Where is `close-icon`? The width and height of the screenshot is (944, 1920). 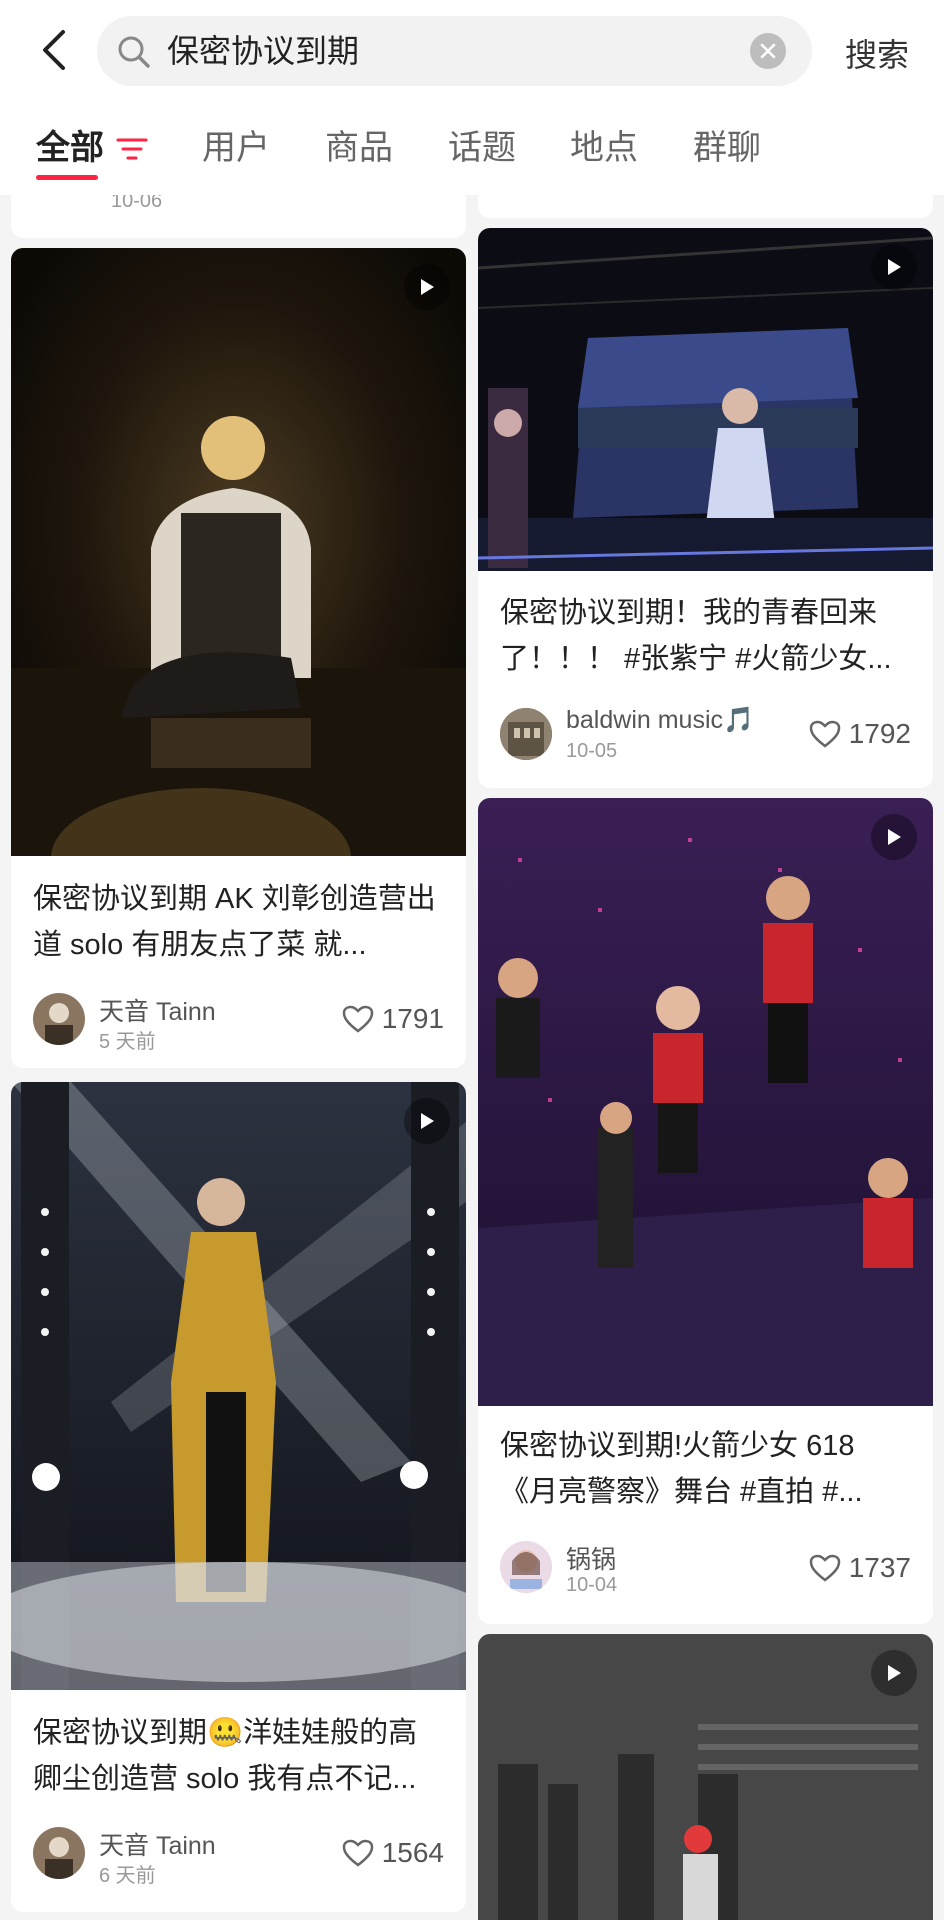 close-icon is located at coordinates (768, 51).